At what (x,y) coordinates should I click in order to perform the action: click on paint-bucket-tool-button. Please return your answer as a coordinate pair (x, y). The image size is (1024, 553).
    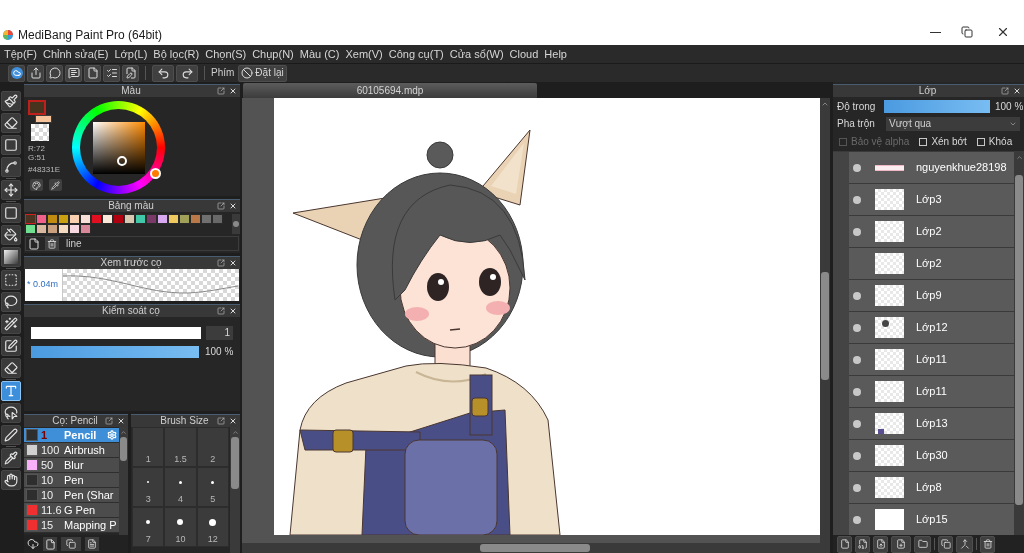
    Looking at the image, I should click on (11, 235).